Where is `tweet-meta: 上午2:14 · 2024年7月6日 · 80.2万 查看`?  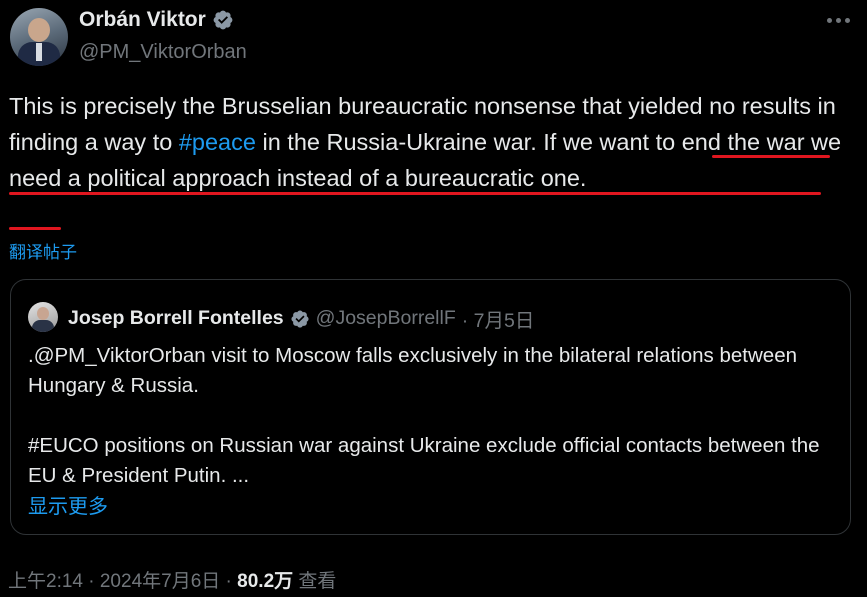 tweet-meta: 上午2:14 · 2024年7月6日 · 80.2万 查看 is located at coordinates (172, 579).